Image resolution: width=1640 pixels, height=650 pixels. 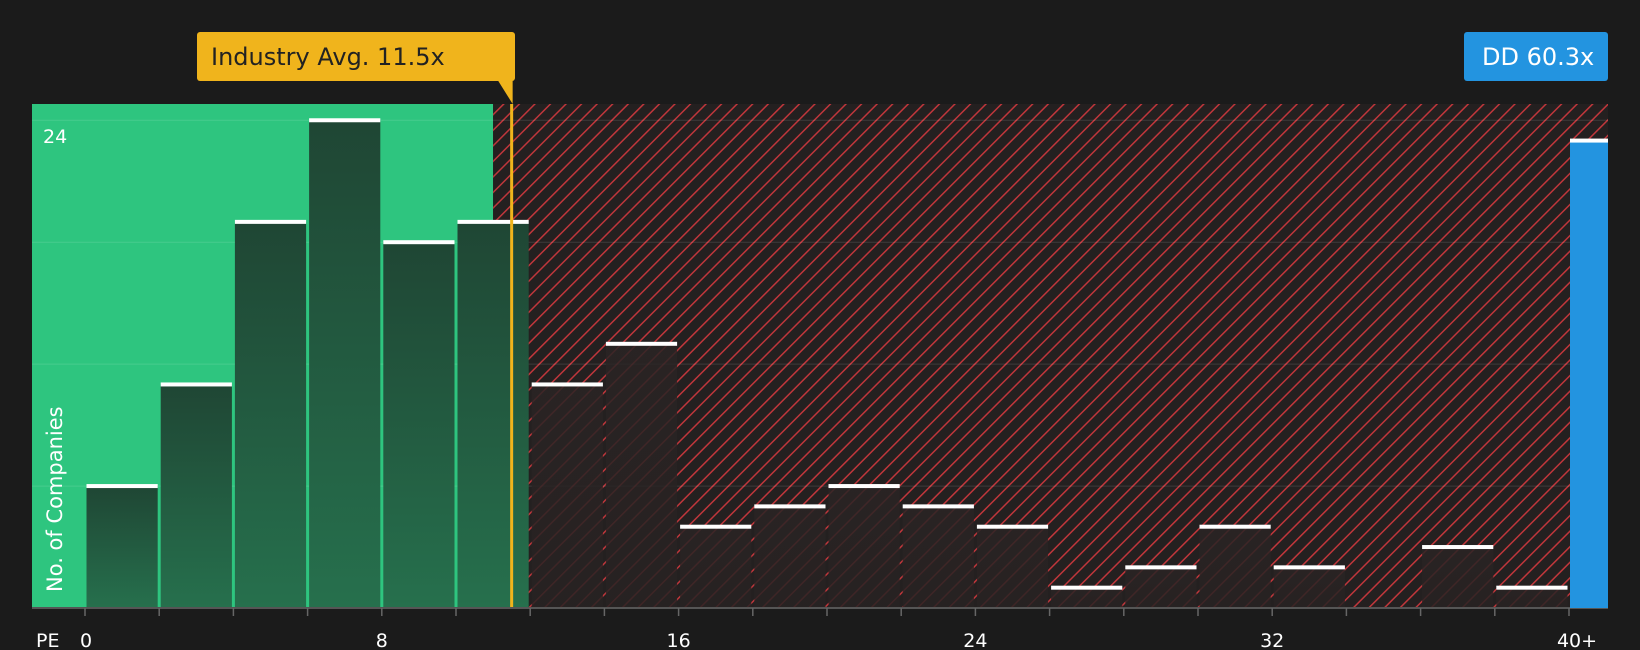 What do you see at coordinates (820, 628) in the screenshot?
I see `x-axis: PE 0 8 16 24 32 40+` at bounding box center [820, 628].